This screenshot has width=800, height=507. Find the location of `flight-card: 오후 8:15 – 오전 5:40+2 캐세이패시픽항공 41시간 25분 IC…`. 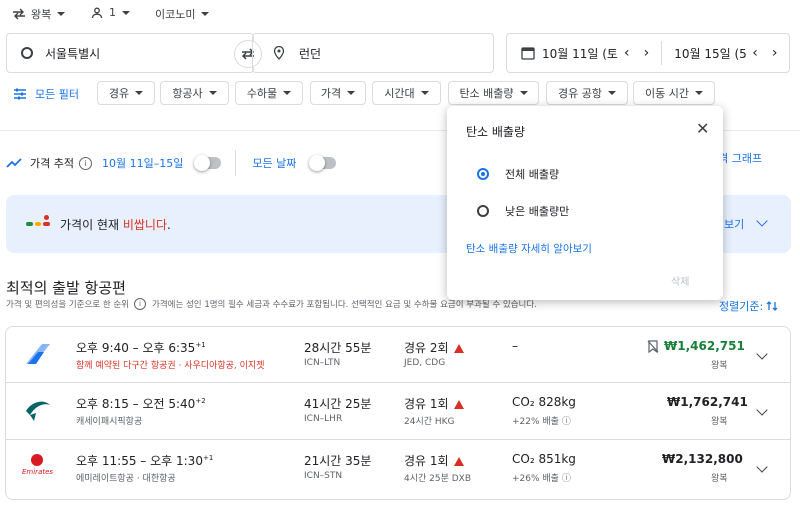

flight-card: 오후 8:15 – 오전 5:40+2 캐세이패시픽항공 41시간 25분 IC… is located at coordinates (398, 411).